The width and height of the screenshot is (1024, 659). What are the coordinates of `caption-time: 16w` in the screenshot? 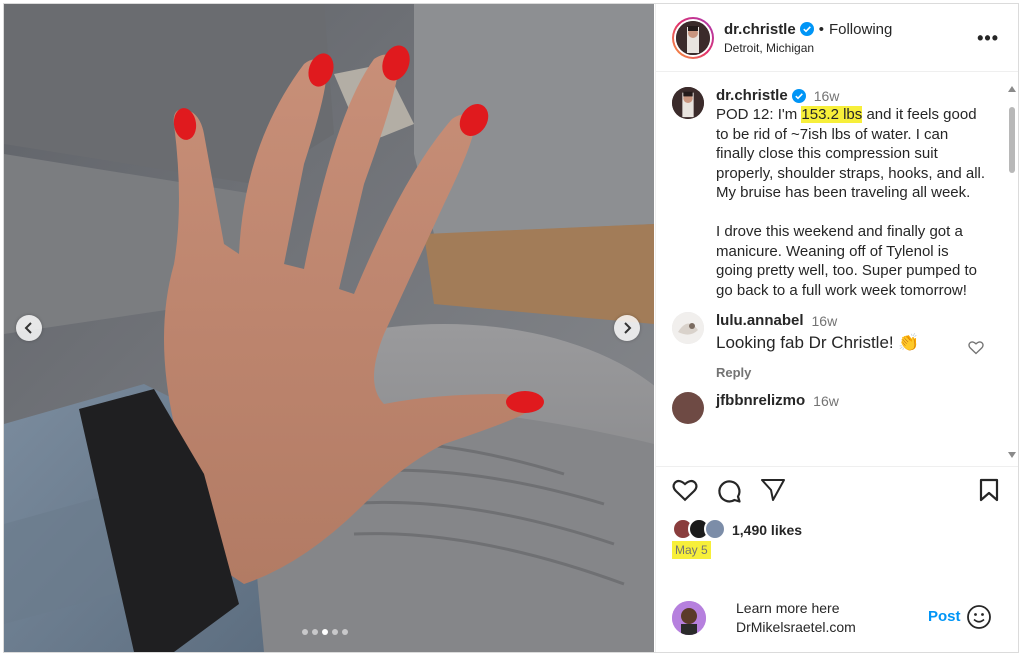 It's located at (826, 95).